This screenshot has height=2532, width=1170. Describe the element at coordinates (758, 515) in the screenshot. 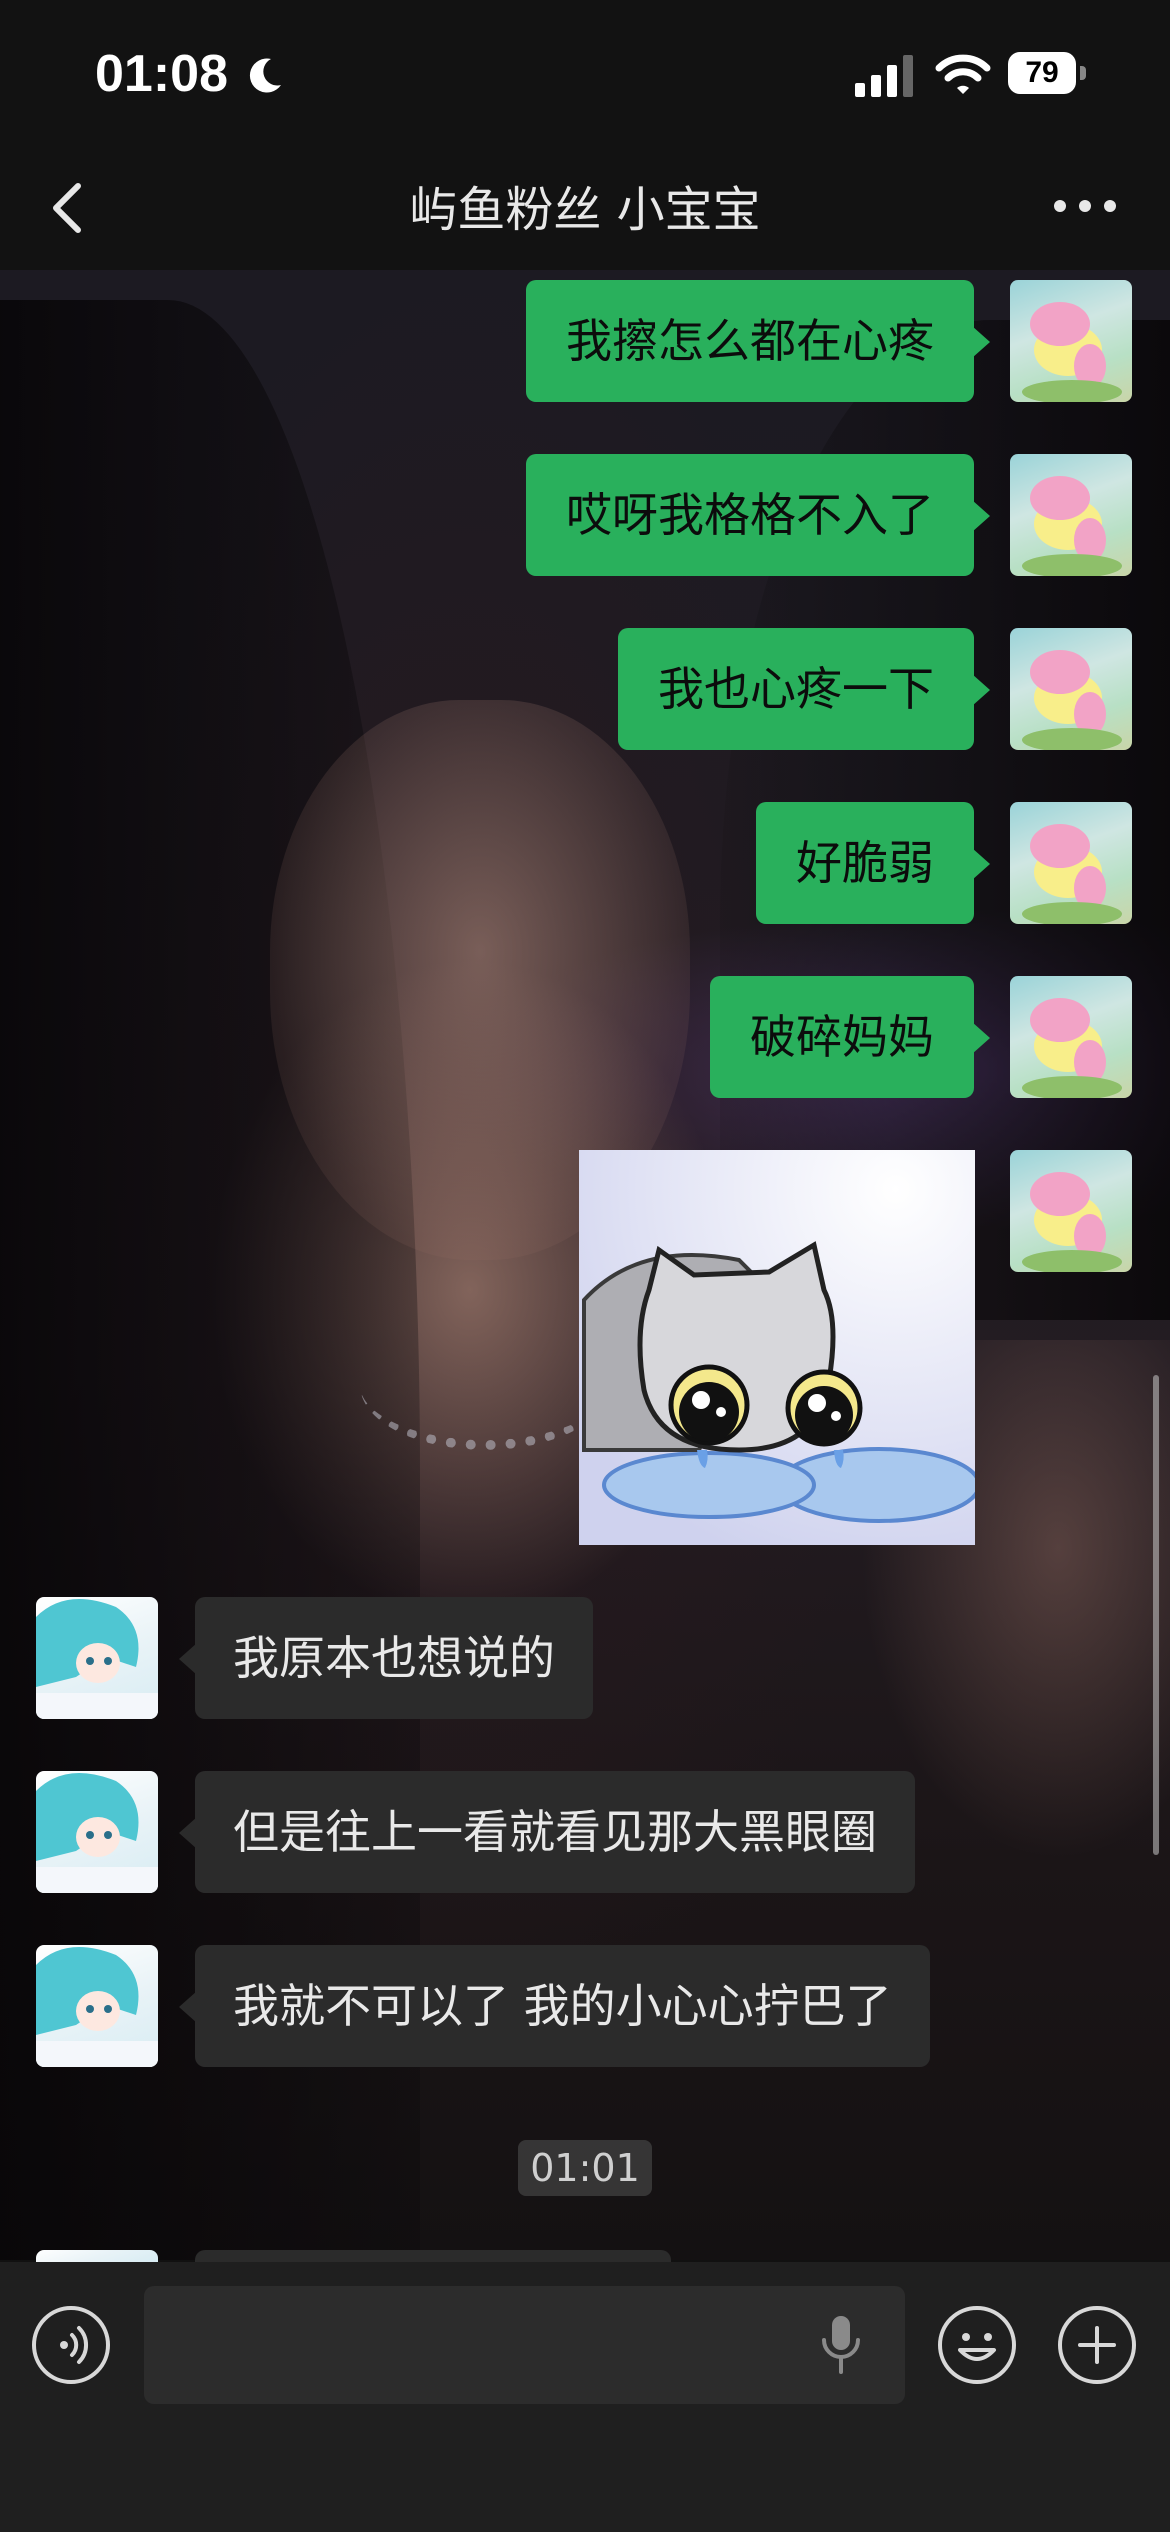

I see `outgoing-message: 哎呀我格格不入了` at that location.